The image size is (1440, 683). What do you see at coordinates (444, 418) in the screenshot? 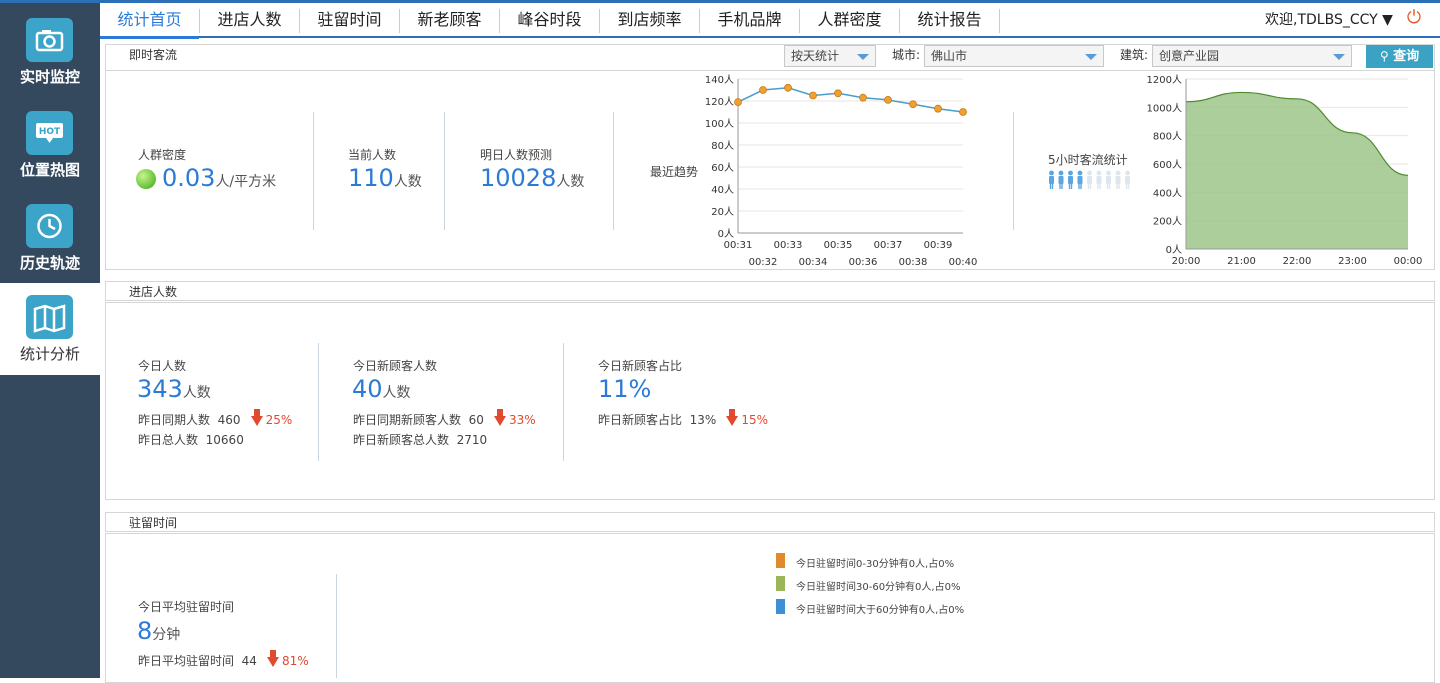
I see `yesterday-new-same-period: 昨日同期新顾客人数 60 33%` at bounding box center [444, 418].